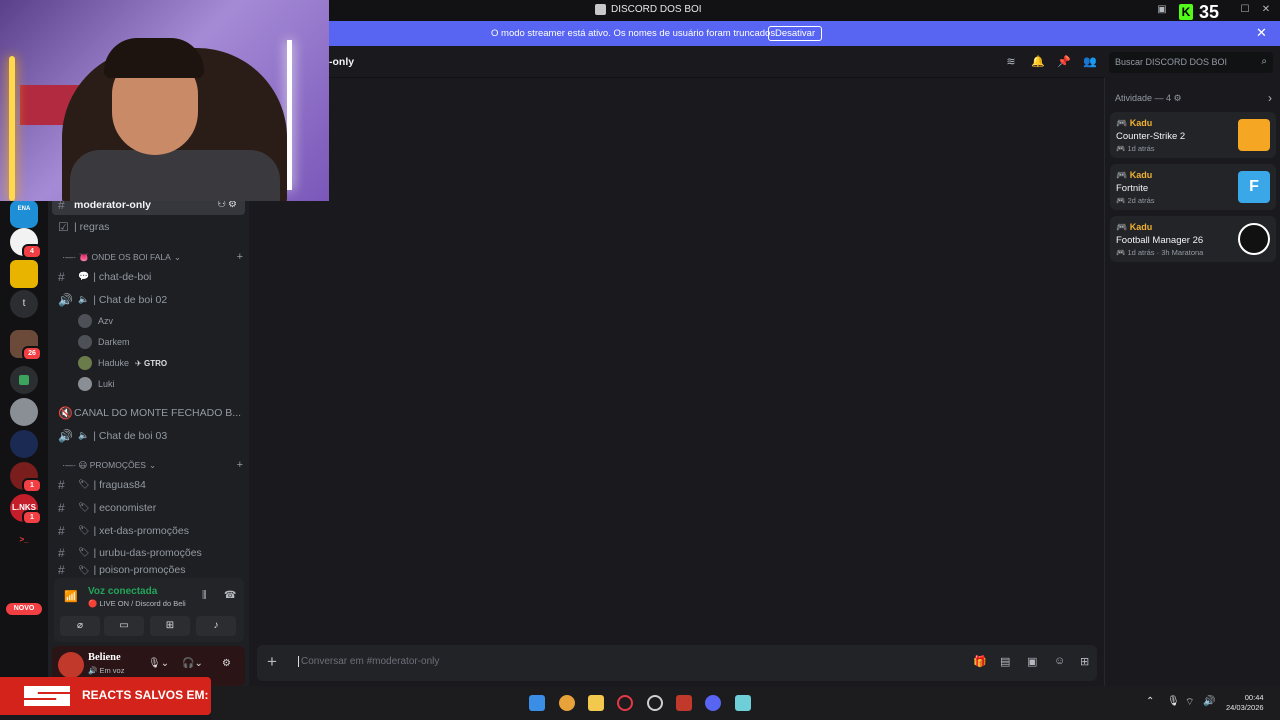  I want to click on activity-user: 🎮 Kadu, so click(1134, 227).